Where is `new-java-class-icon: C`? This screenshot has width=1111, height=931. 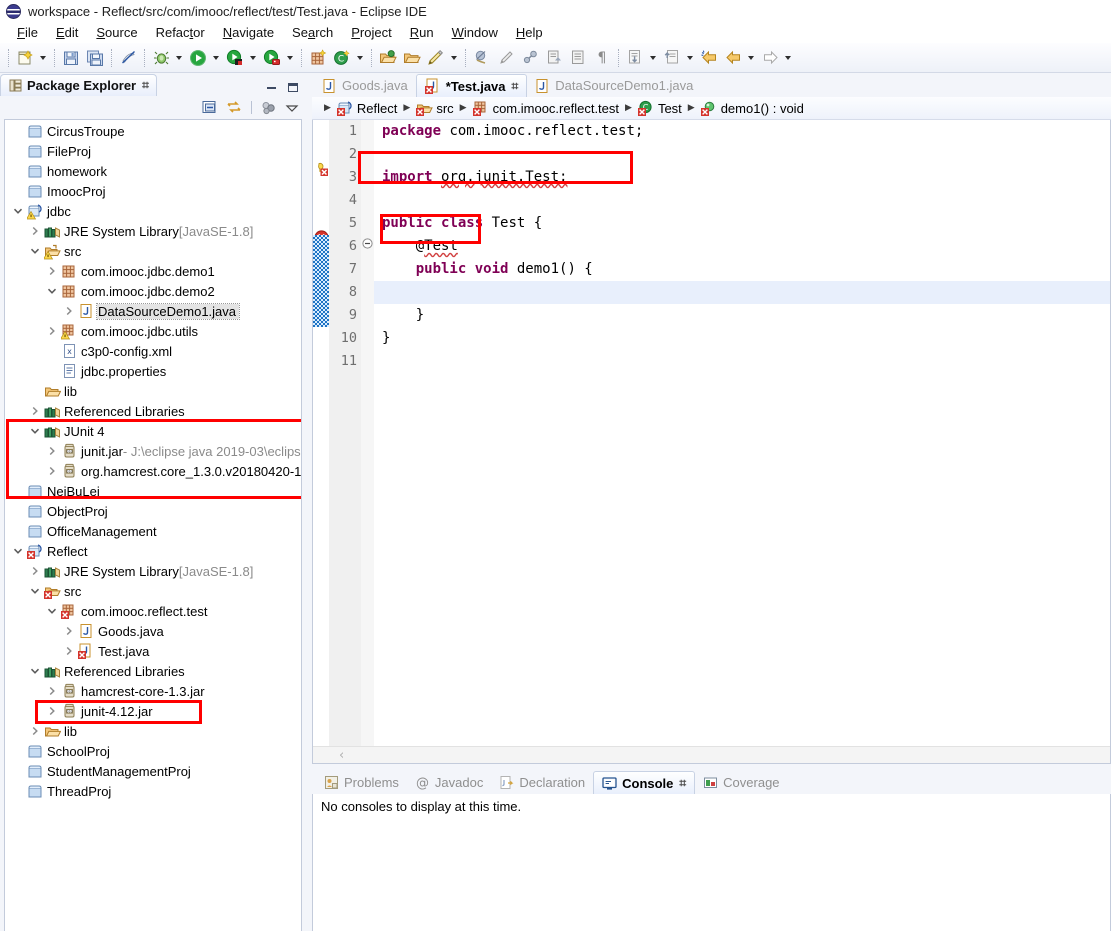
new-java-class-icon: C is located at coordinates (342, 58).